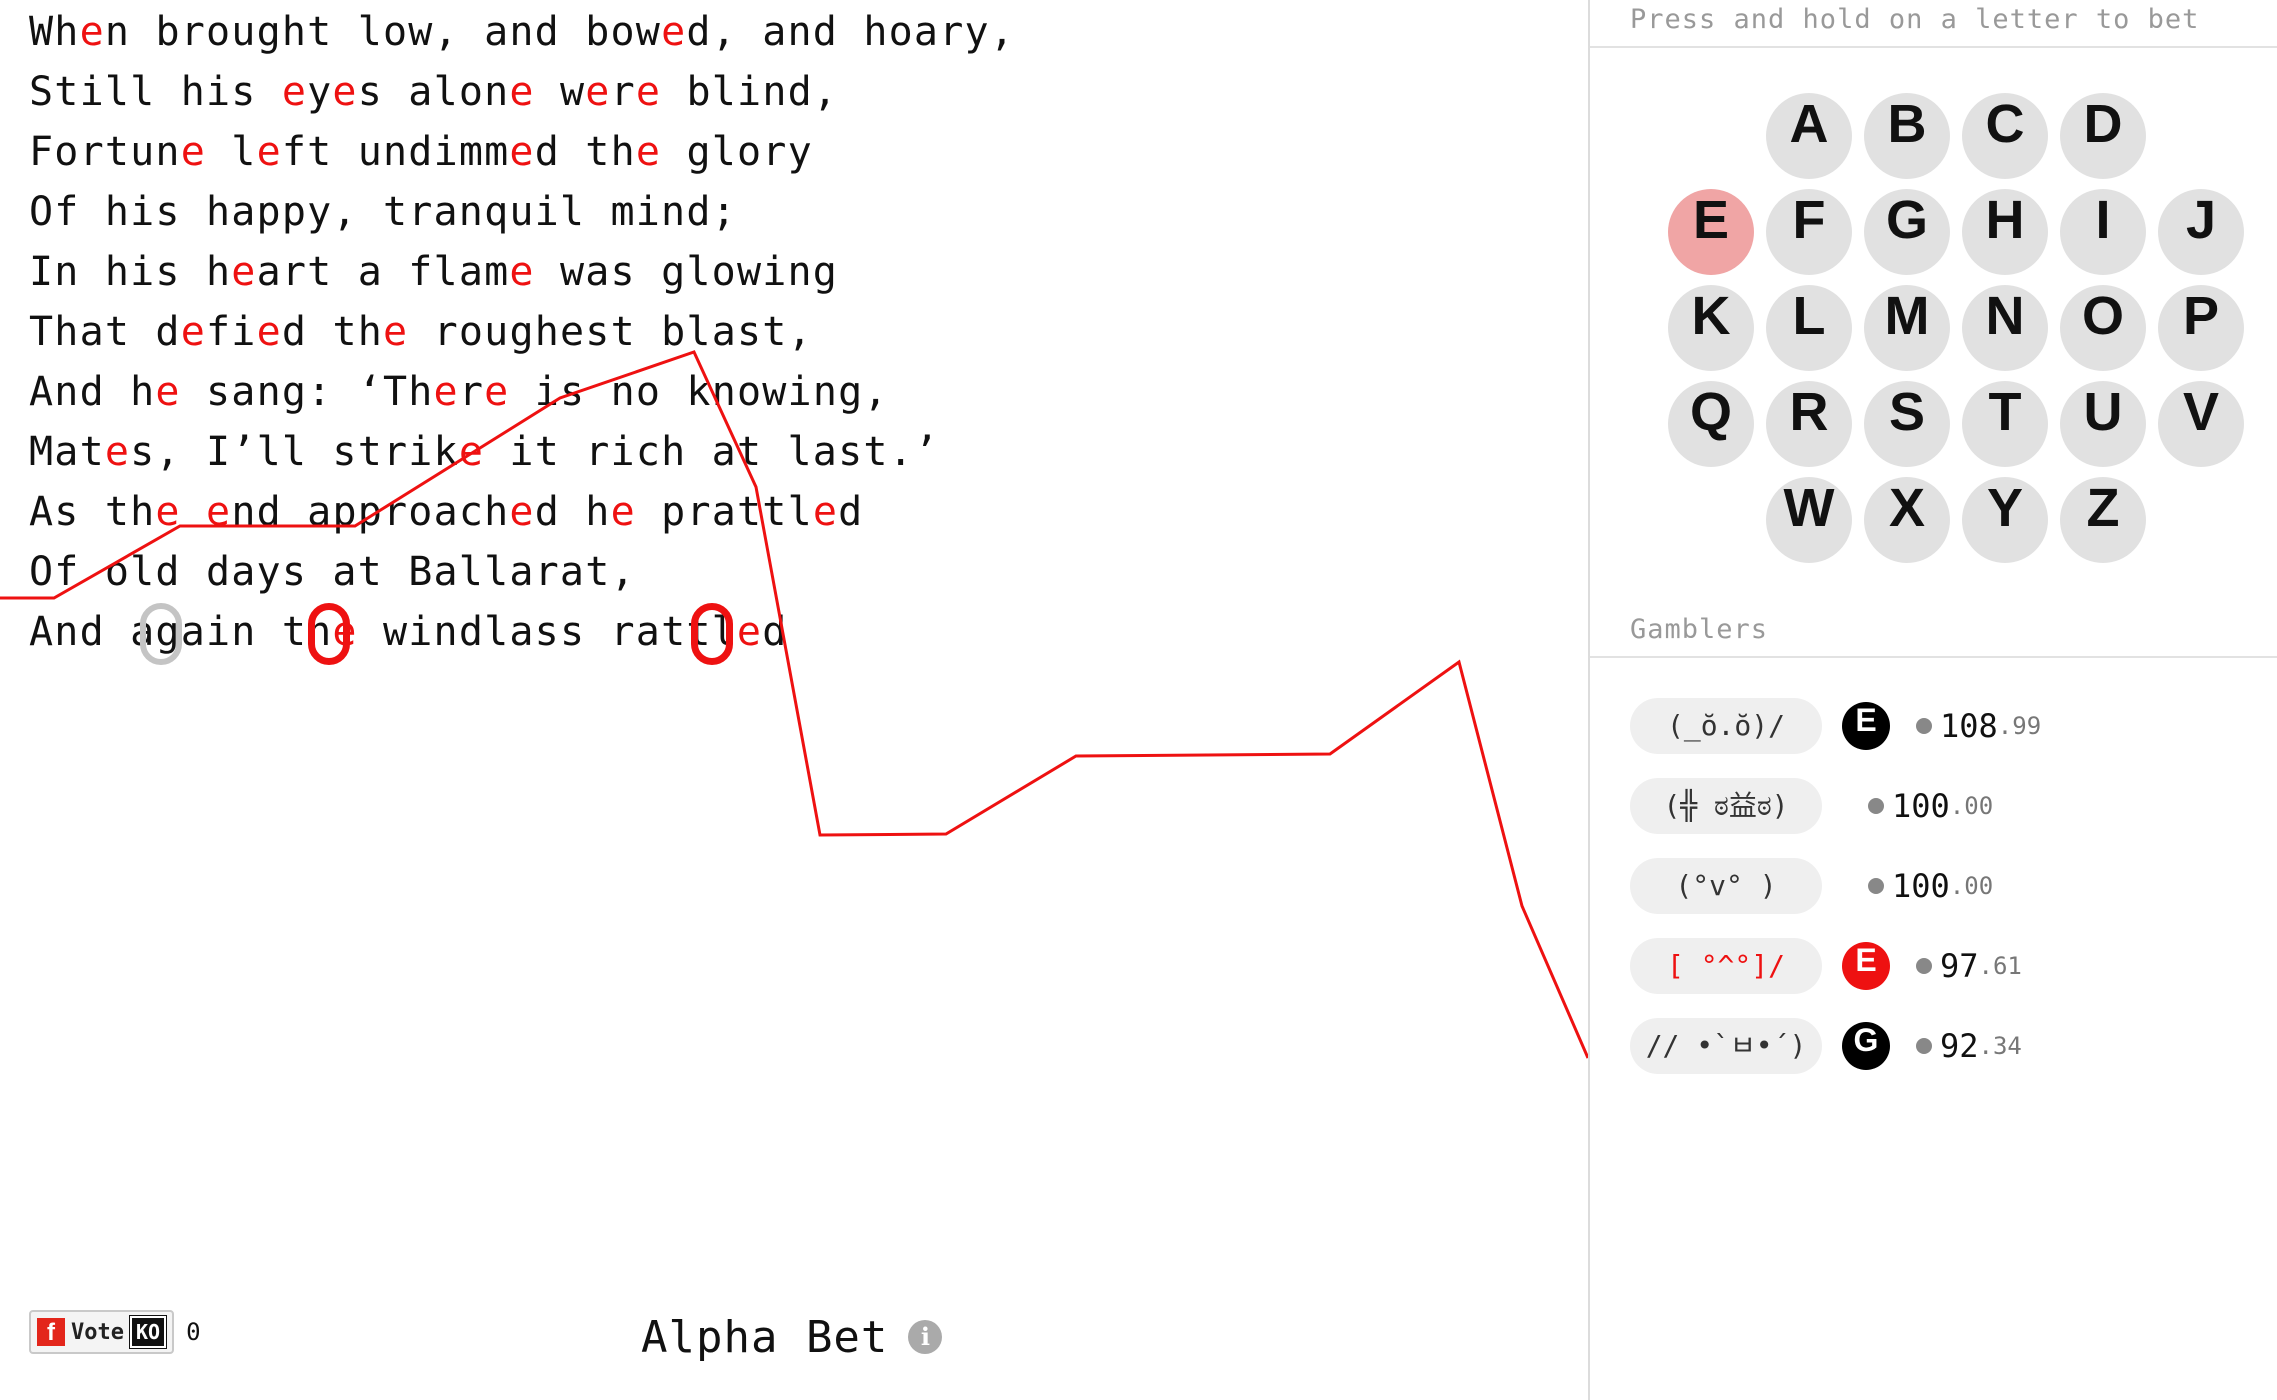  What do you see at coordinates (1711, 328) in the screenshot?
I see `letter-button-k: K` at bounding box center [1711, 328].